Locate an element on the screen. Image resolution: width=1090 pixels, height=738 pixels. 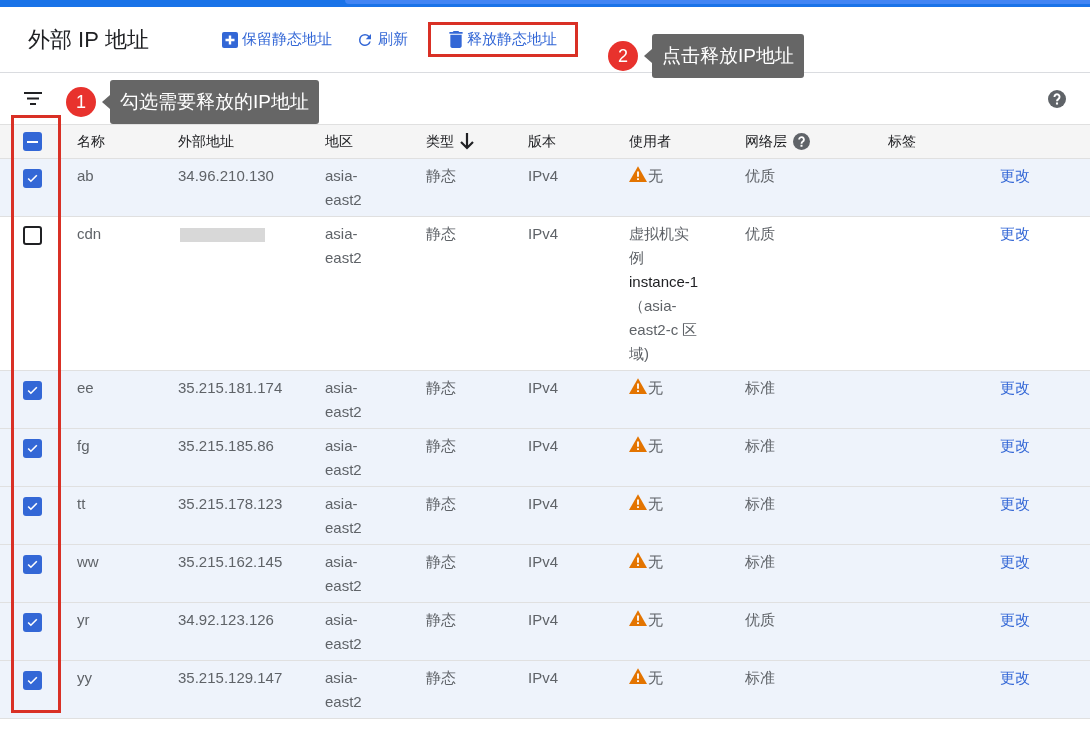
table-cell: tt is located at coordinates (81, 503).